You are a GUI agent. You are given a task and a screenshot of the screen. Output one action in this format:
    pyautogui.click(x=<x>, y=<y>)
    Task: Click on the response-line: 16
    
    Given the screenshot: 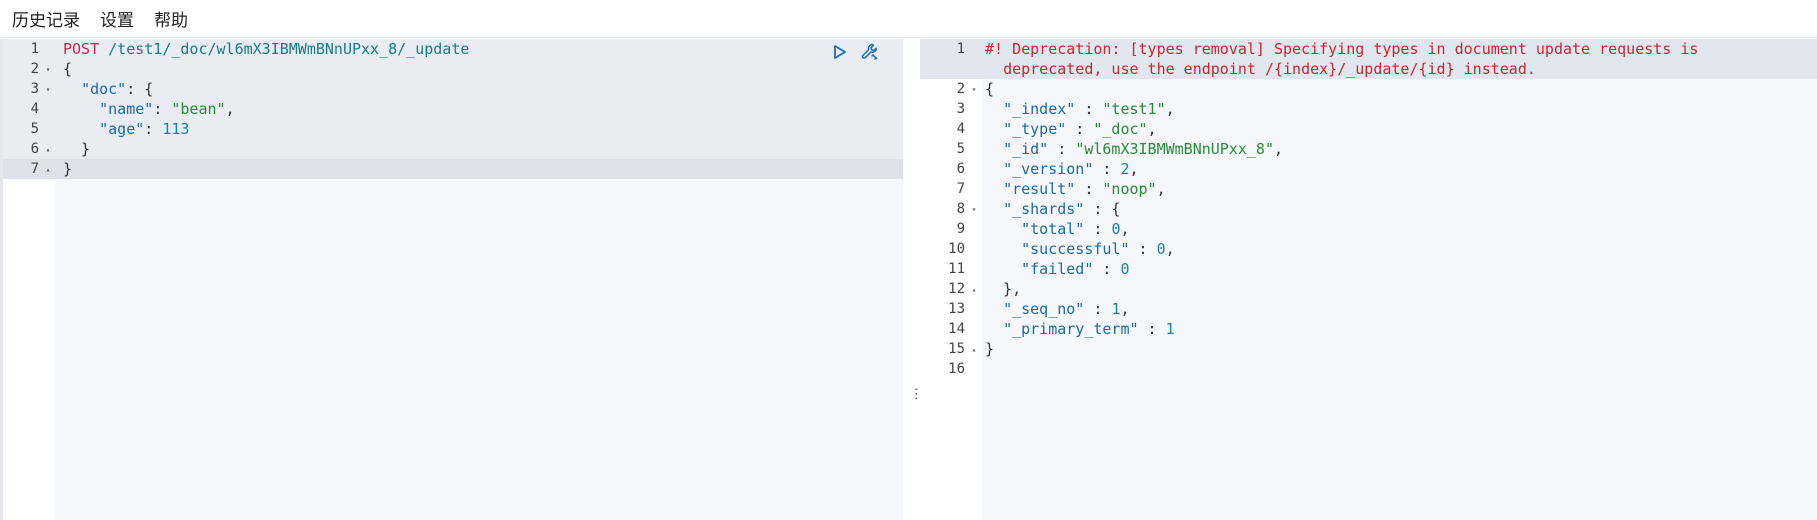 What is the action you would take?
    pyautogui.click(x=1368, y=369)
    